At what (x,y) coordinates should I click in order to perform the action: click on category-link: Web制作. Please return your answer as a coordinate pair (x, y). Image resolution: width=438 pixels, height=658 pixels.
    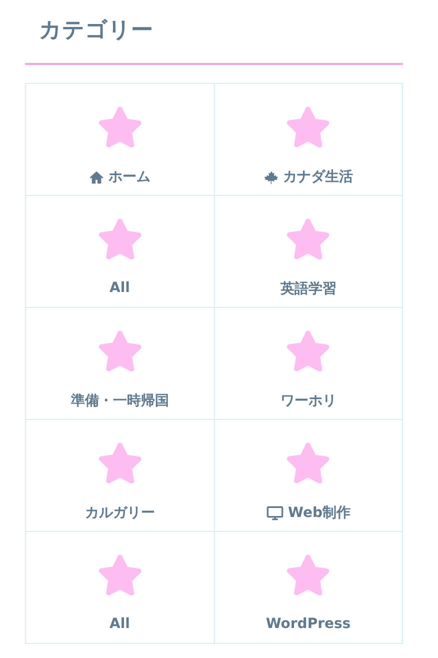
    Looking at the image, I should click on (308, 476).